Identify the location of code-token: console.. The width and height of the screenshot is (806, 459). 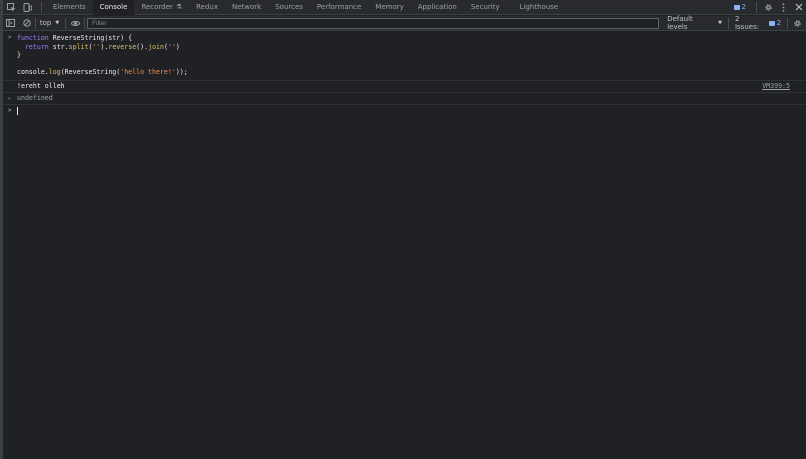
(33, 72).